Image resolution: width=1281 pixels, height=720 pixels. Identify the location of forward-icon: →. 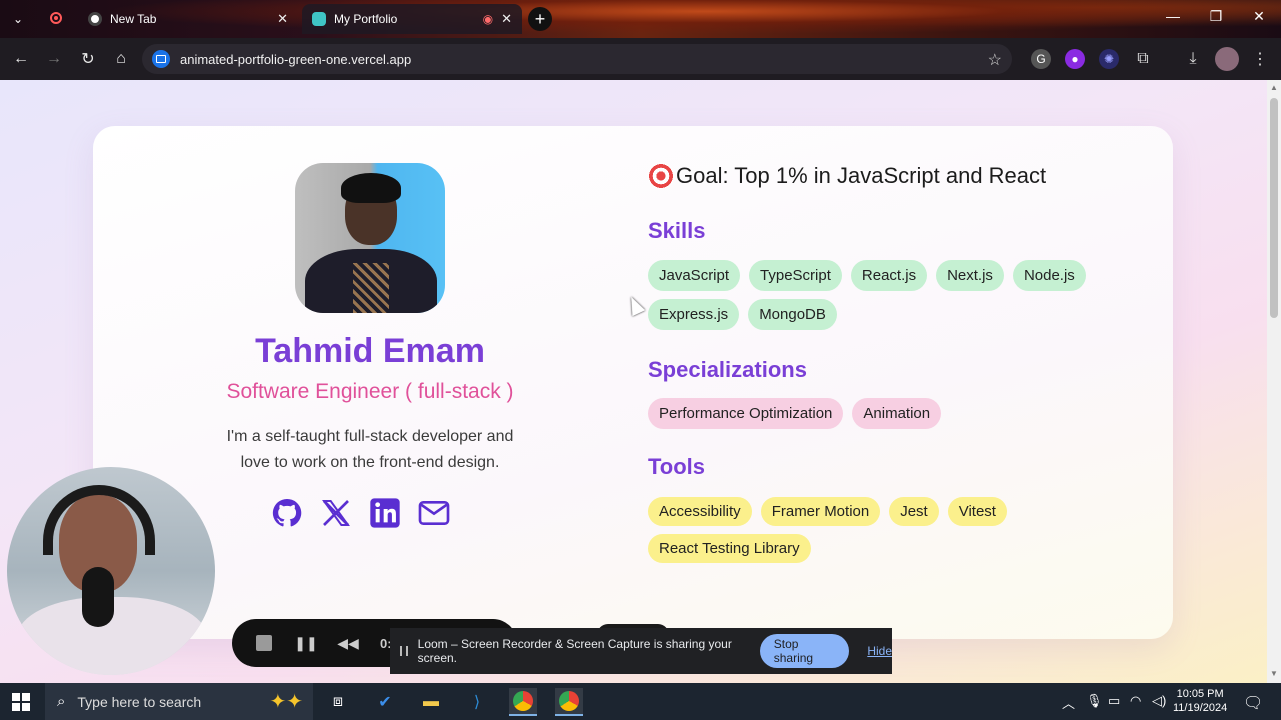
(54, 59).